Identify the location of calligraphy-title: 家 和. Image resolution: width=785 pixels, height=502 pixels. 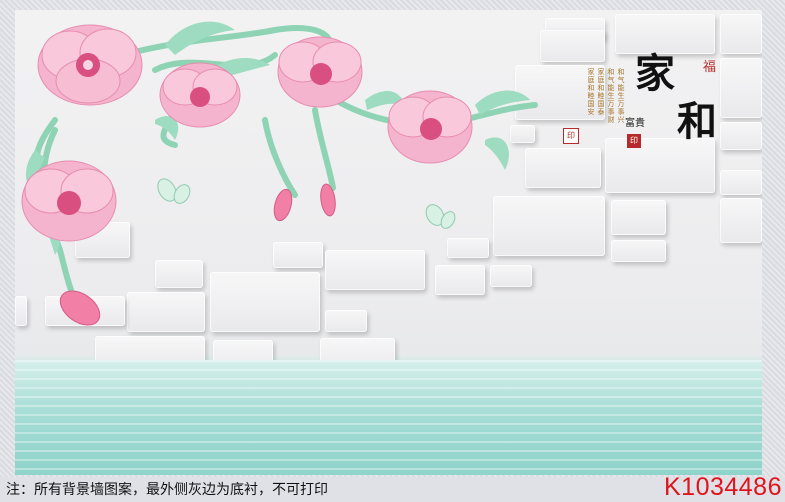
(676, 98).